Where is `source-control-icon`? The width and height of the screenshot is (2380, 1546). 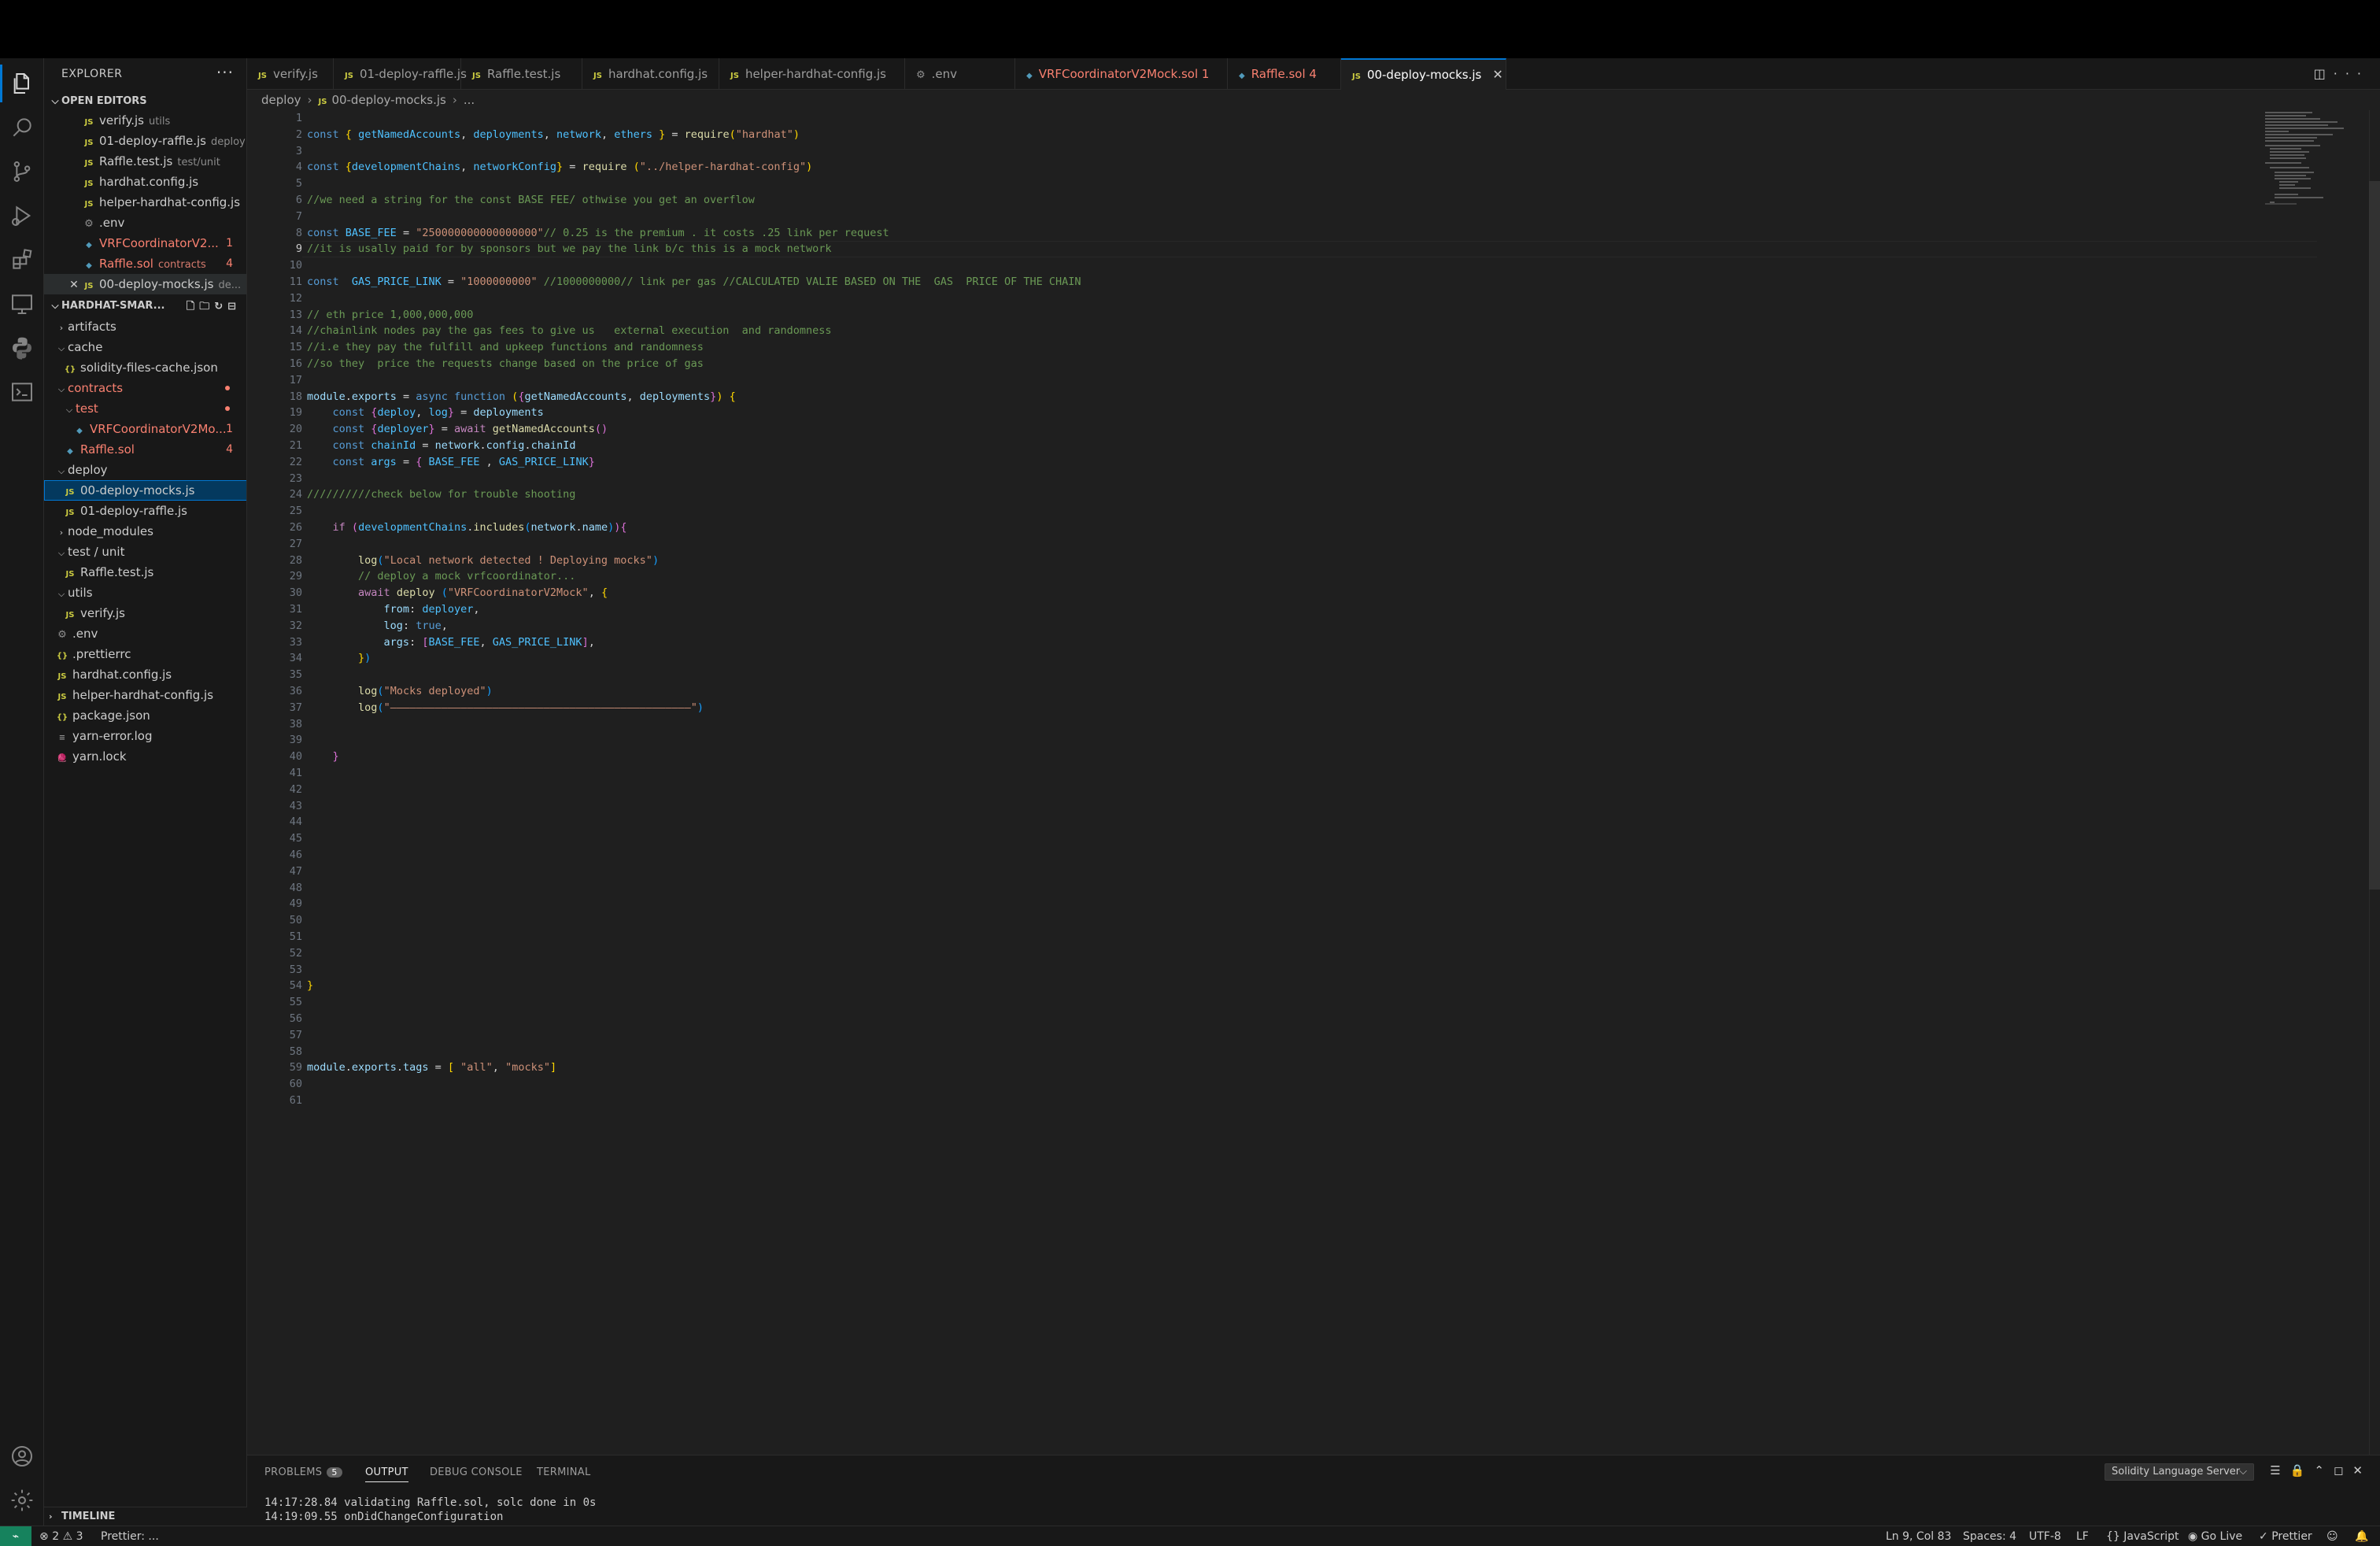
source-control-icon is located at coordinates (22, 171).